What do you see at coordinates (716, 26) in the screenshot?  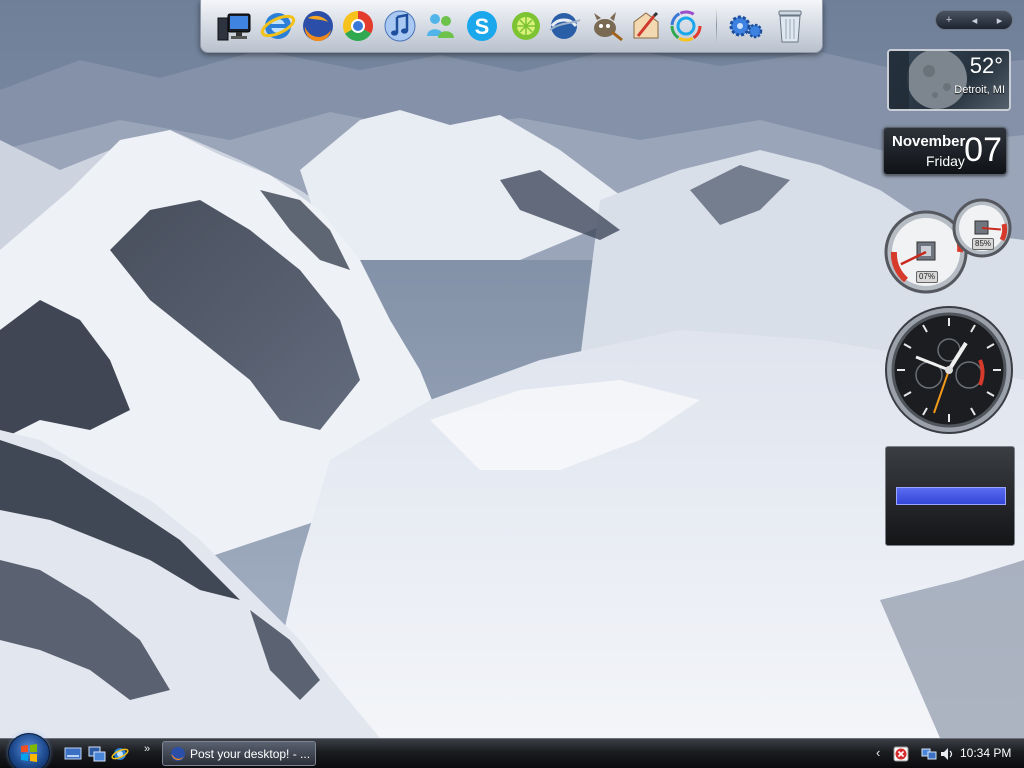 I see `dock-separator` at bounding box center [716, 26].